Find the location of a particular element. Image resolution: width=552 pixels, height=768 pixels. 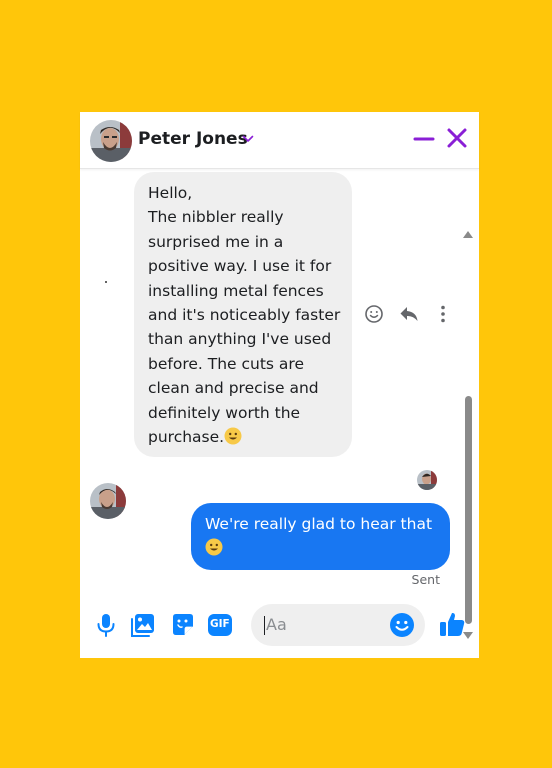

chevron-down-icon is located at coordinates (248, 139).